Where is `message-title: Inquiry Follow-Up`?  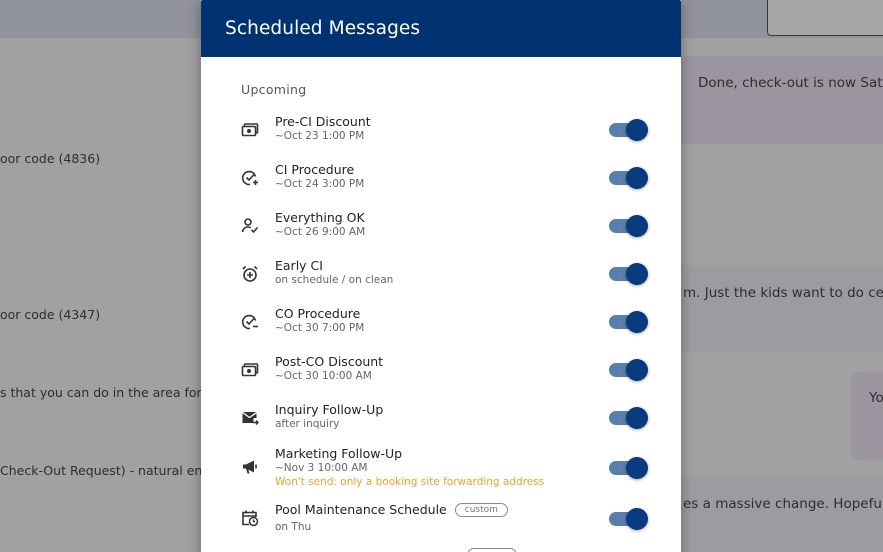 message-title: Inquiry Follow-Up is located at coordinates (329, 409).